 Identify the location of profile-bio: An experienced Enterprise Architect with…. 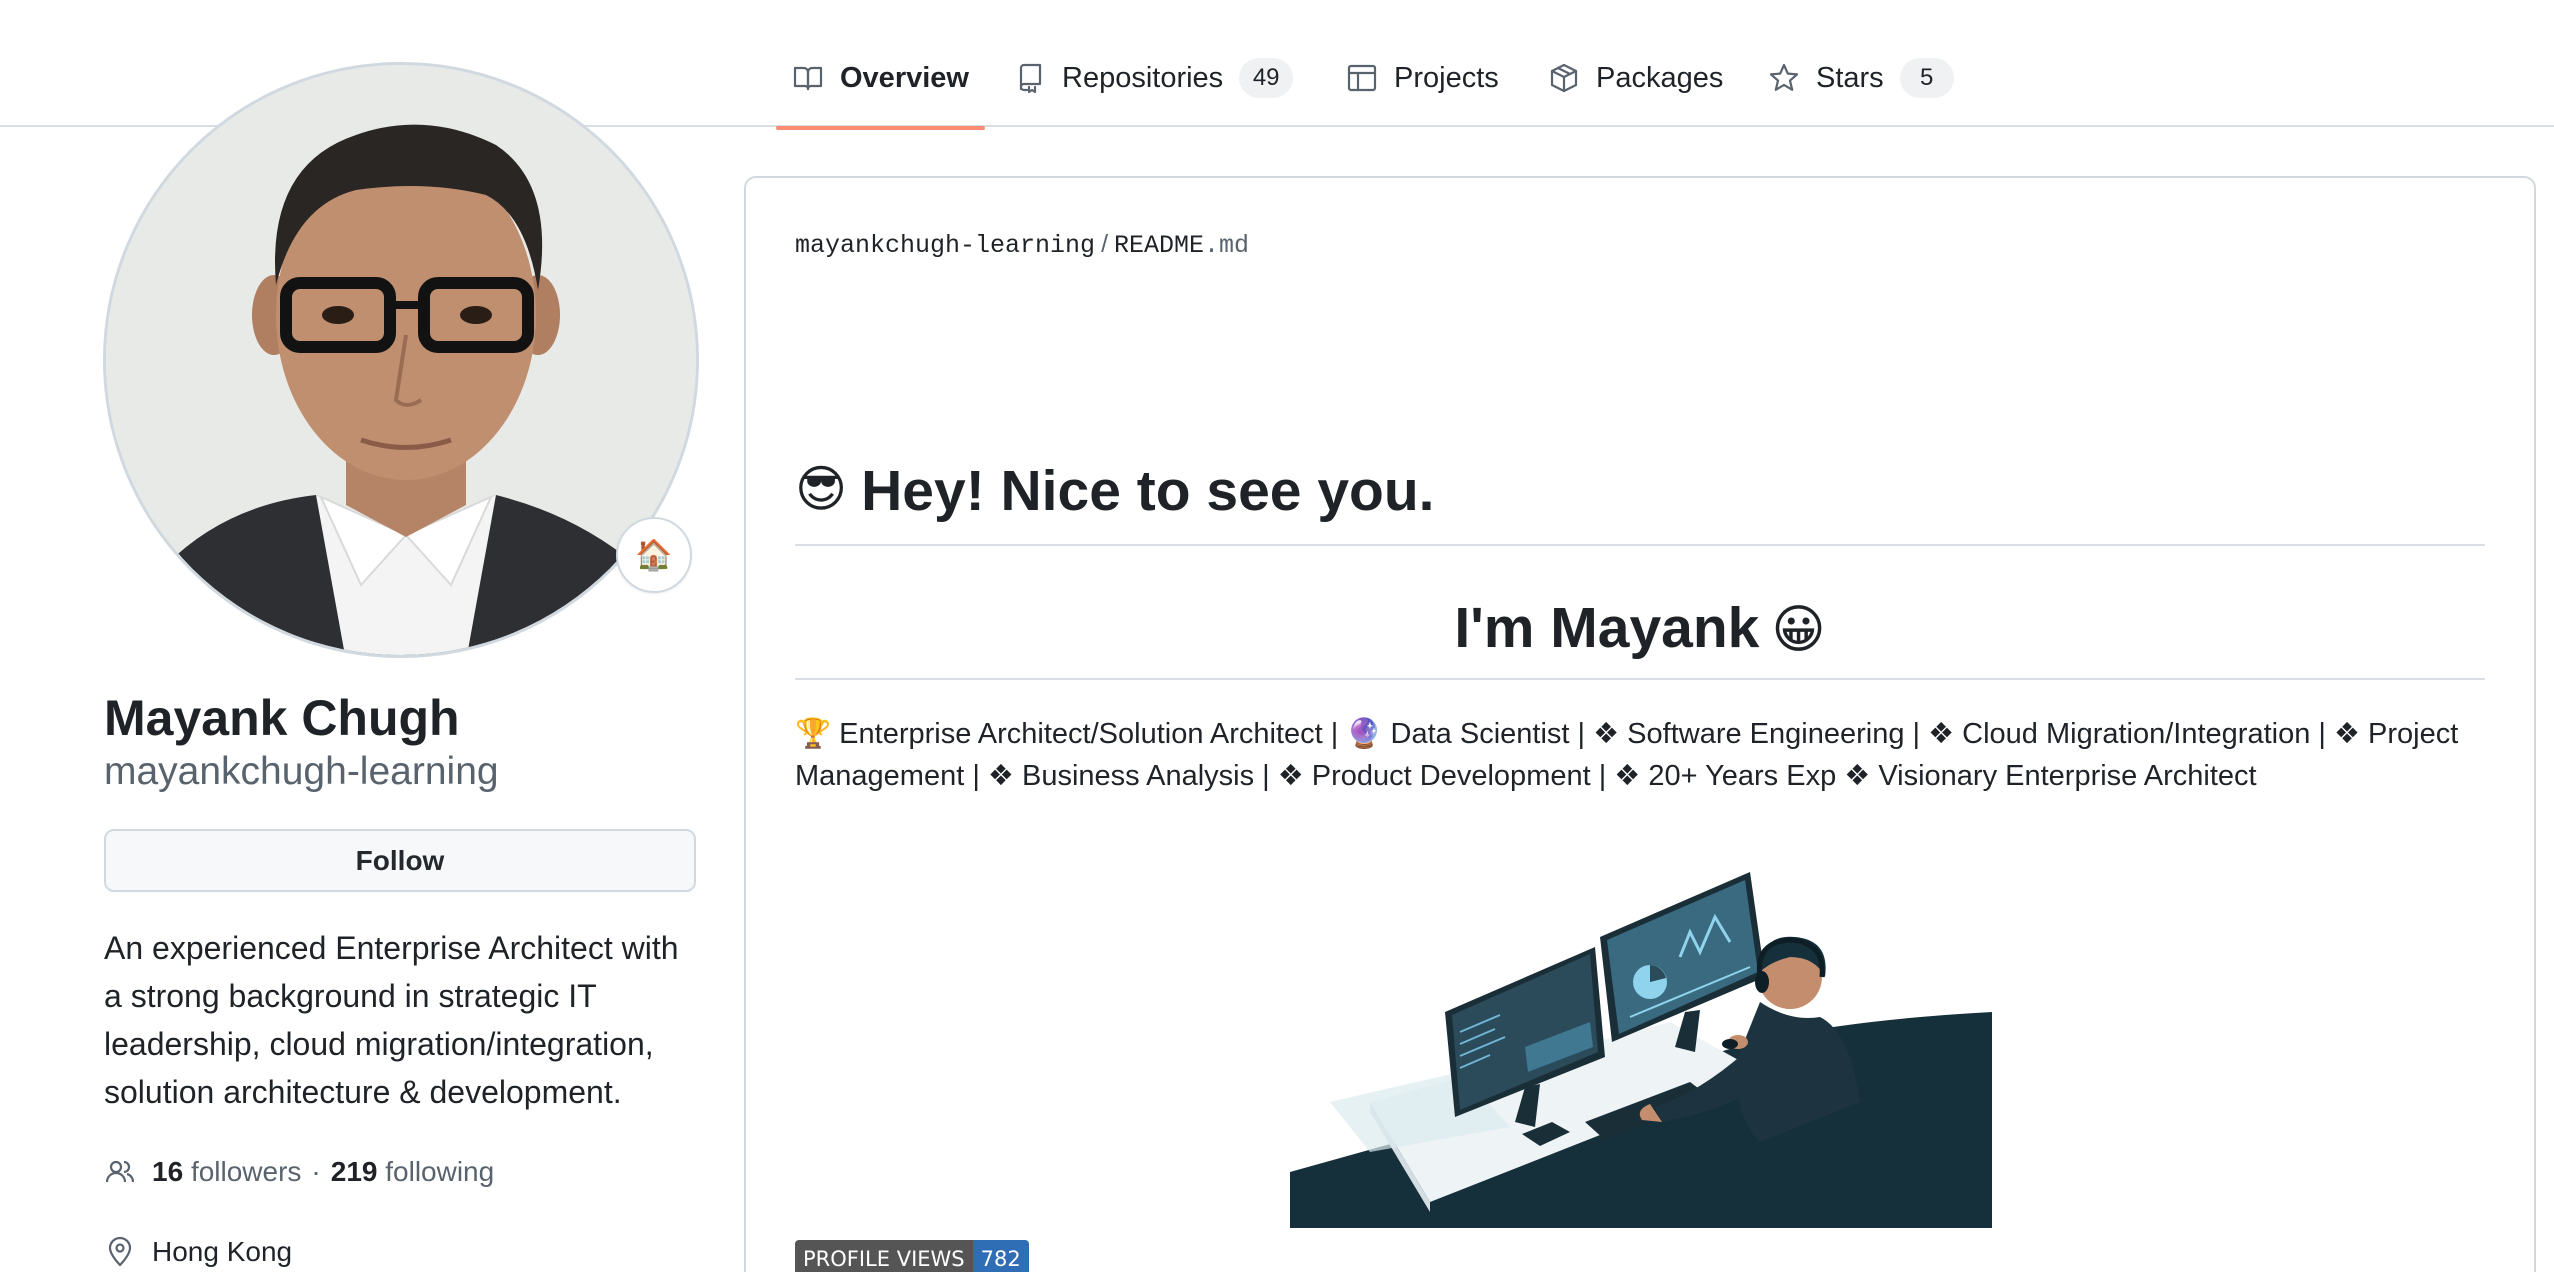
(391, 1020).